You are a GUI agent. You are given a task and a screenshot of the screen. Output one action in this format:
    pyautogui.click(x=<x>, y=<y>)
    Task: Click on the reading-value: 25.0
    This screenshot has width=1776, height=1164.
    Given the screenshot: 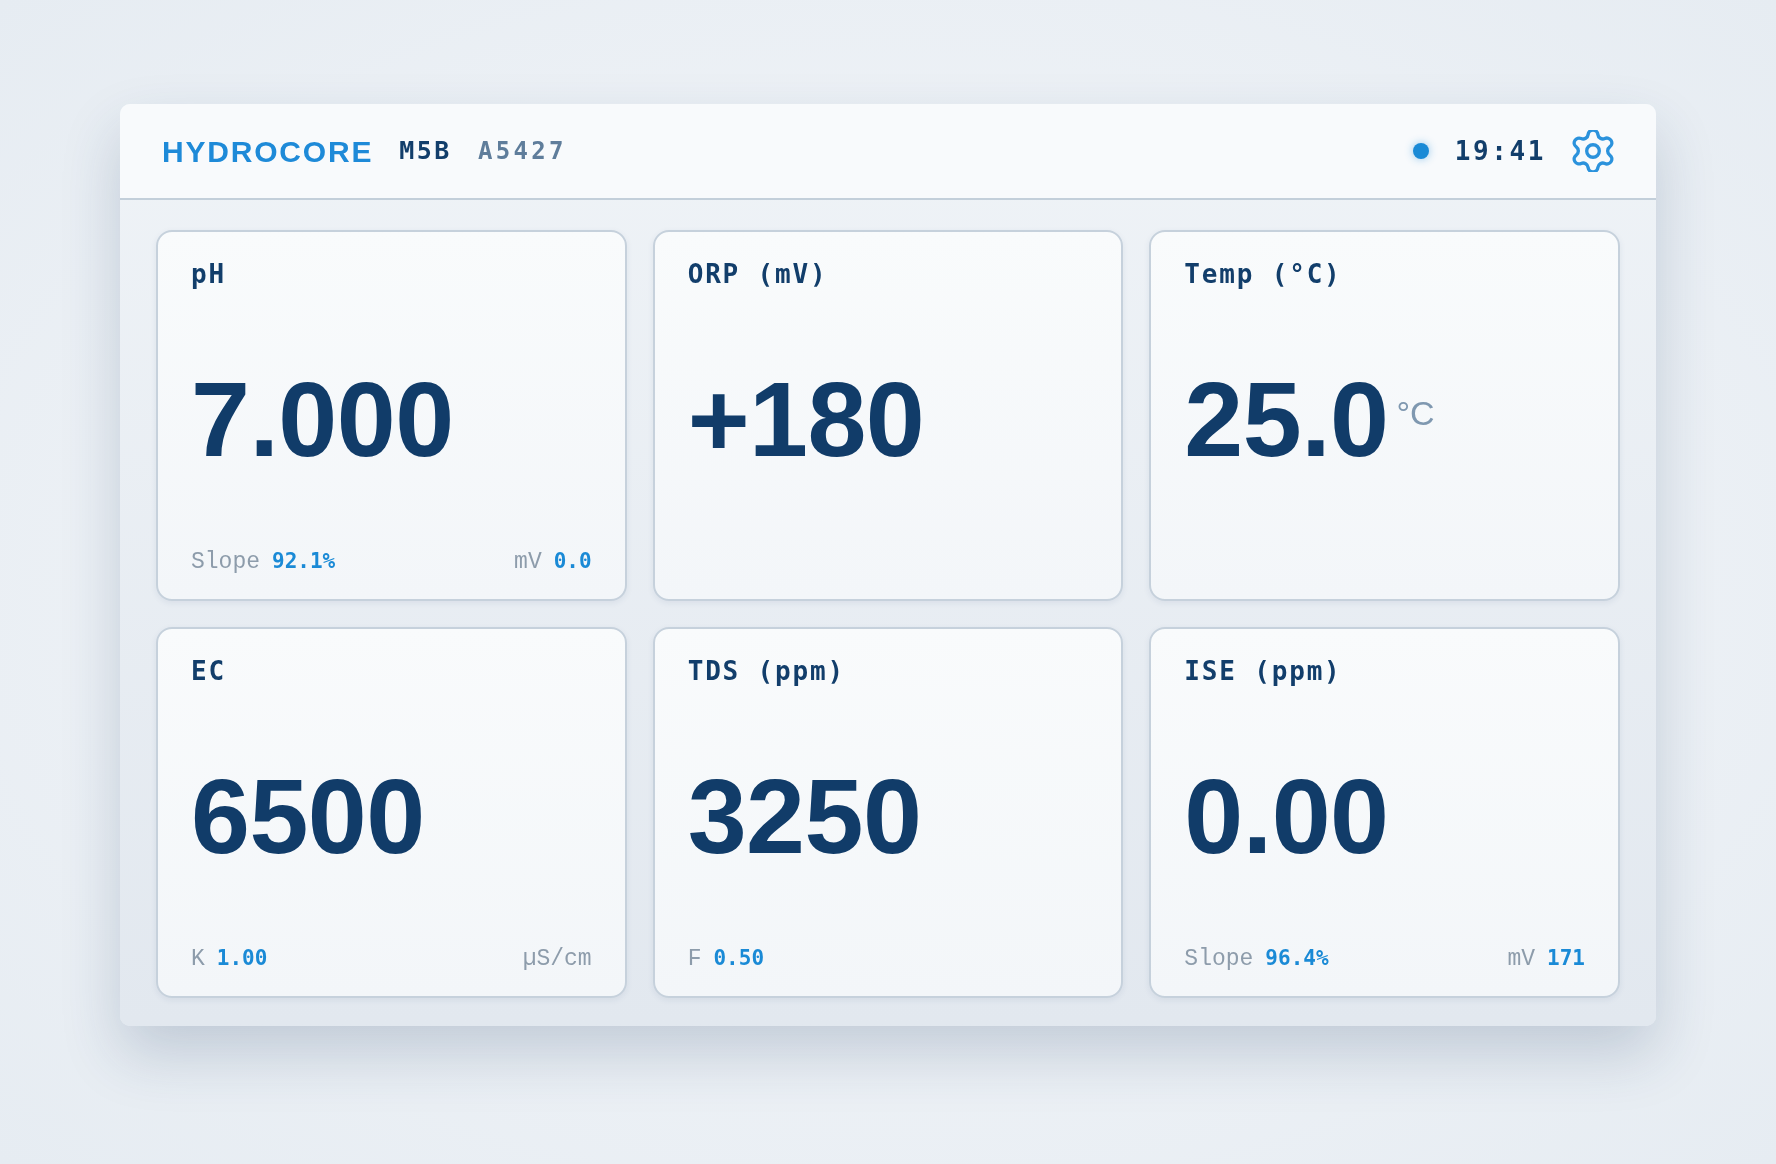 What is the action you would take?
    pyautogui.click(x=1286, y=418)
    